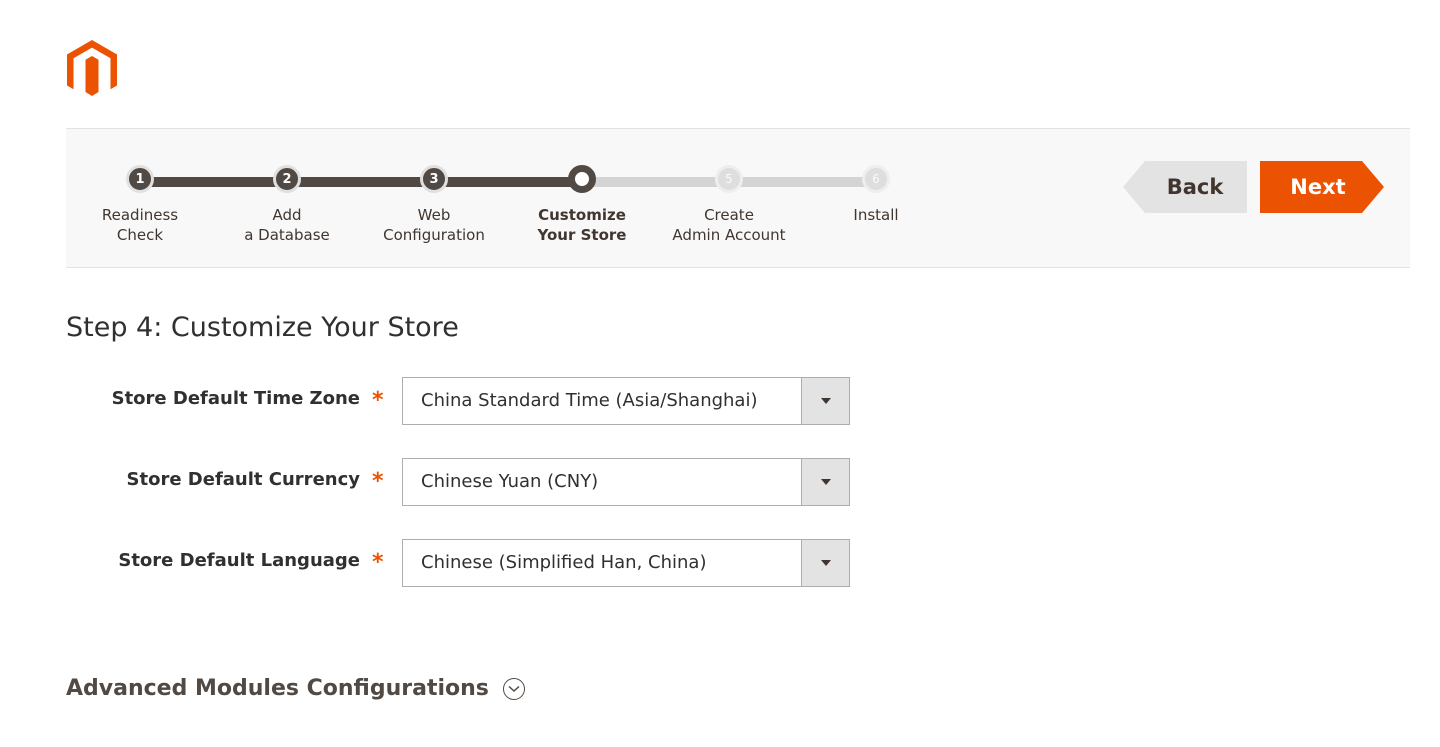  Describe the element at coordinates (361, 182) in the screenshot. I see `progress-track-completed` at that location.